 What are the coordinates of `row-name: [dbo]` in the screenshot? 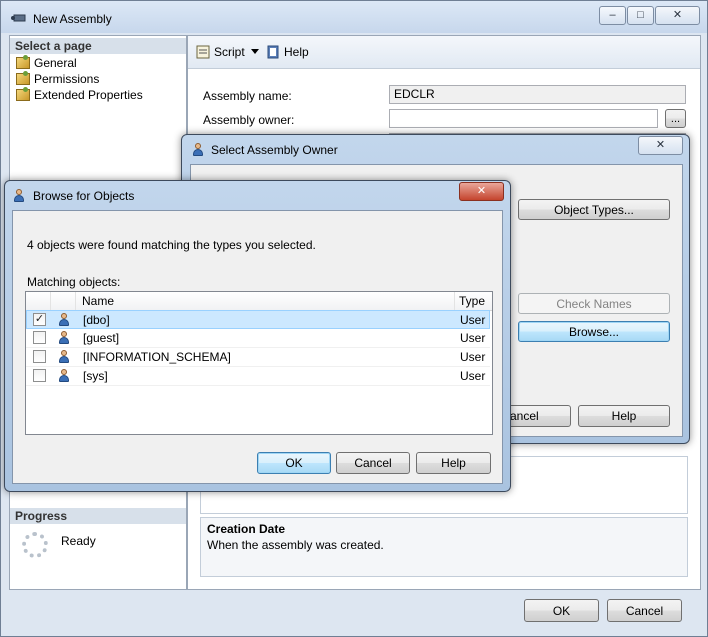 It's located at (96, 320).